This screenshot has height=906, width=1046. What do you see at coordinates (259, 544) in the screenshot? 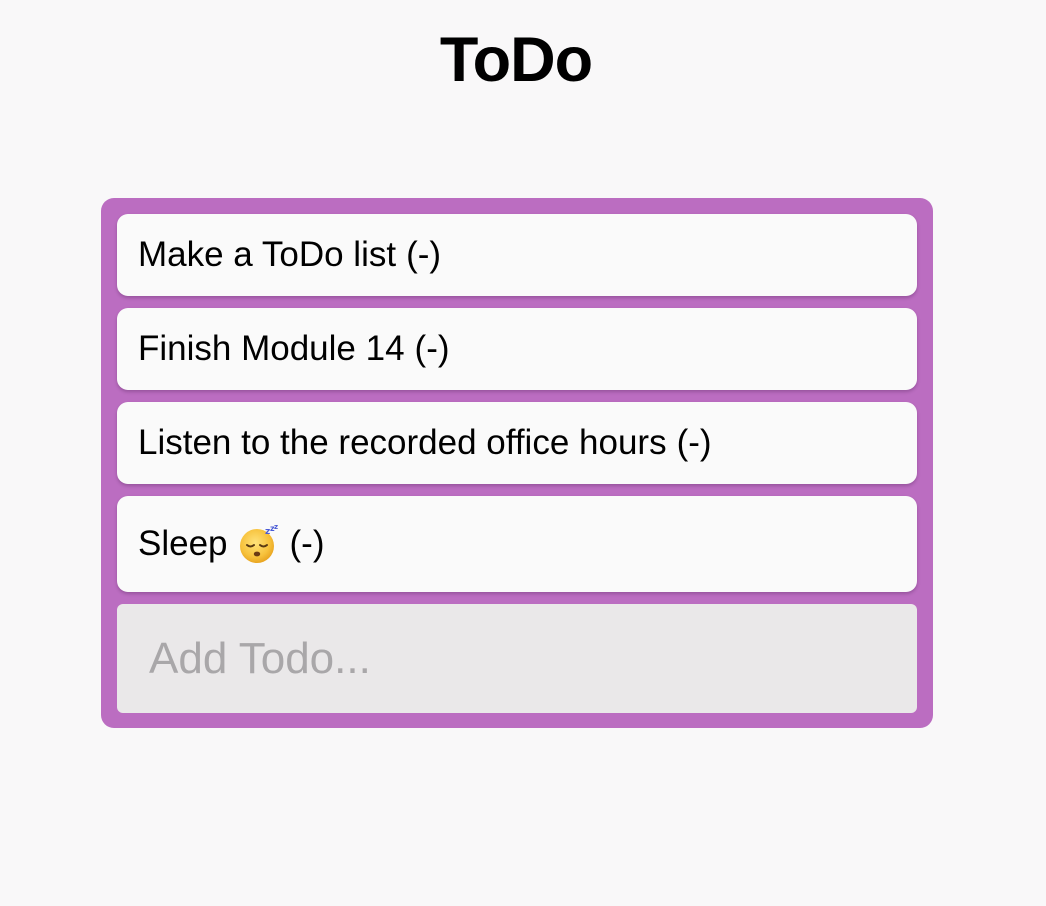
I see `sleeping-face-icon: z z z` at bounding box center [259, 544].